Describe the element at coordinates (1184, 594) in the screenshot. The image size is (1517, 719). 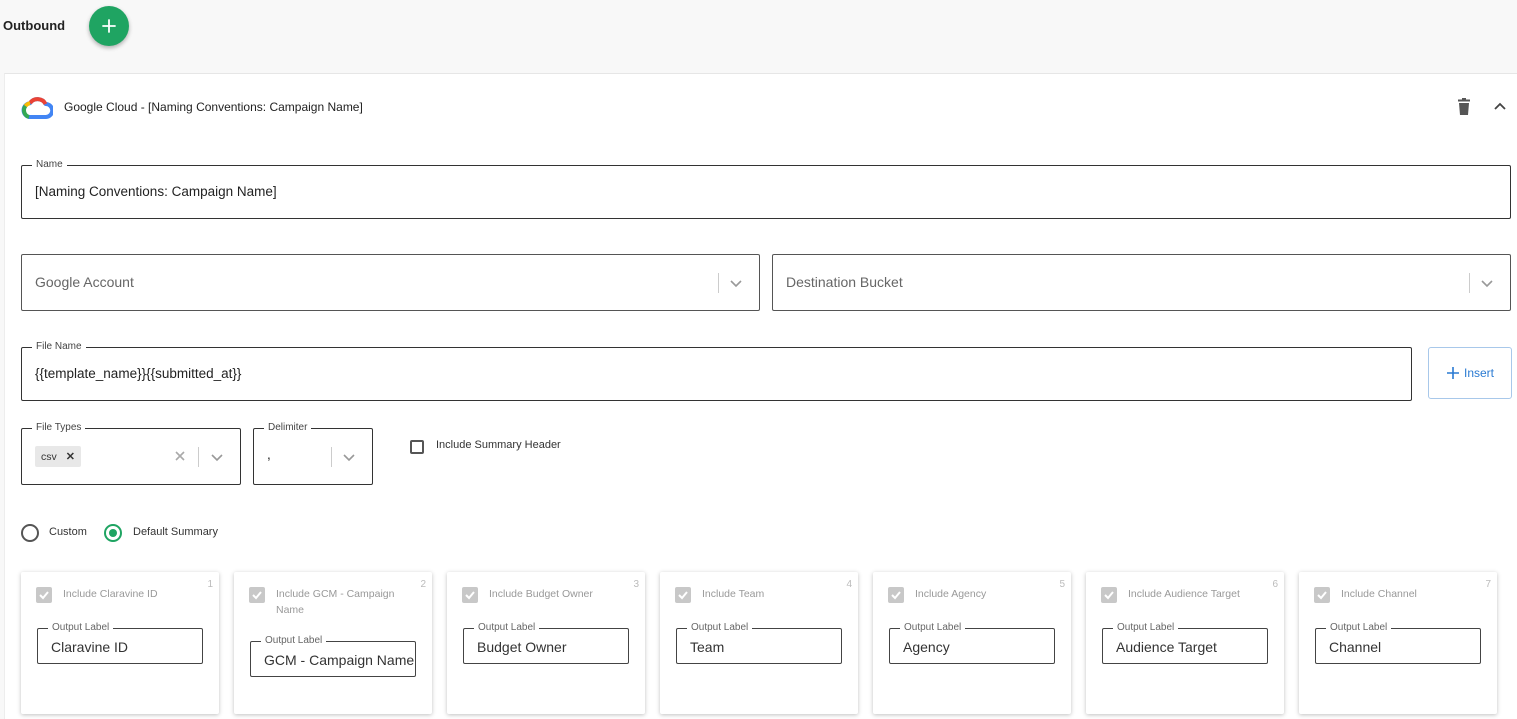
I see `include-label: Include Audience Target` at that location.